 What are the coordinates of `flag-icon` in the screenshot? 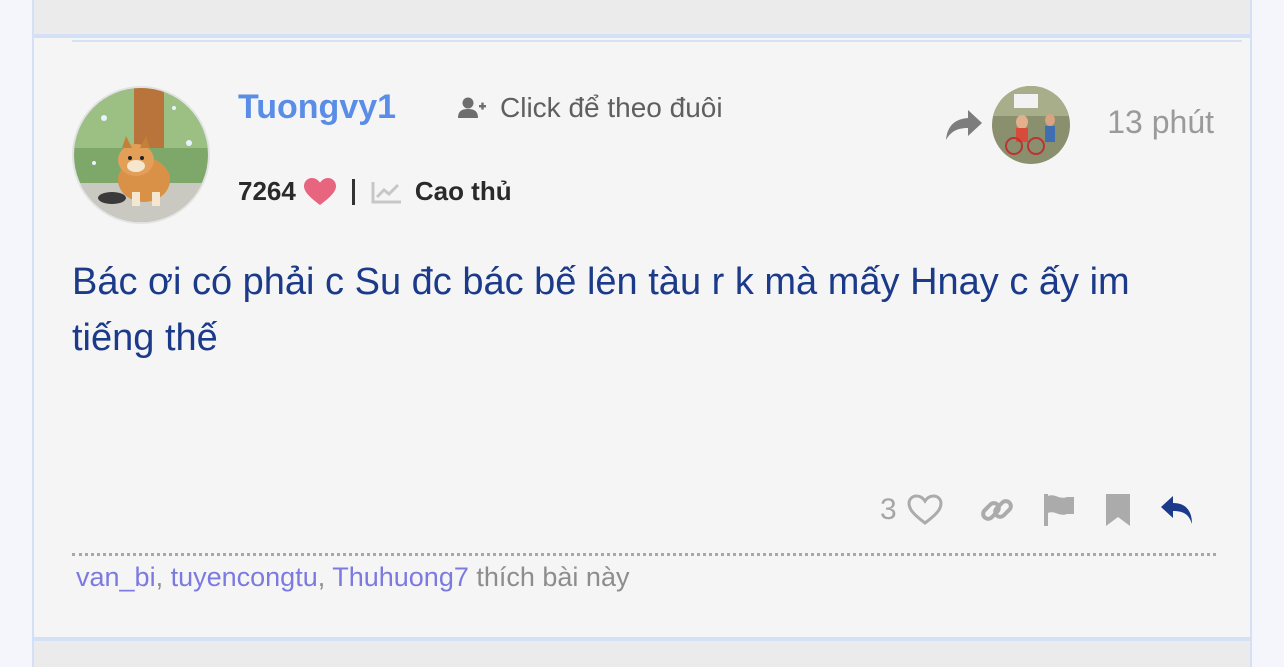 It's located at (1058, 510).